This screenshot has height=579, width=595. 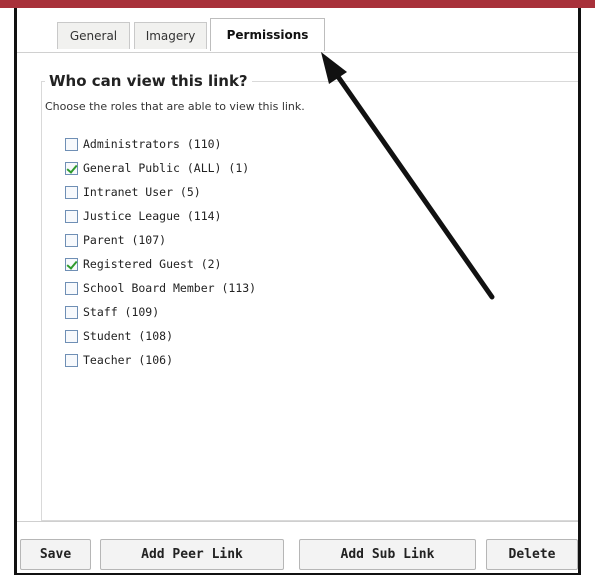 What do you see at coordinates (297, 547) in the screenshot?
I see `action-button-bar: Save Add Peer Link Add Sub Link Delete` at bounding box center [297, 547].